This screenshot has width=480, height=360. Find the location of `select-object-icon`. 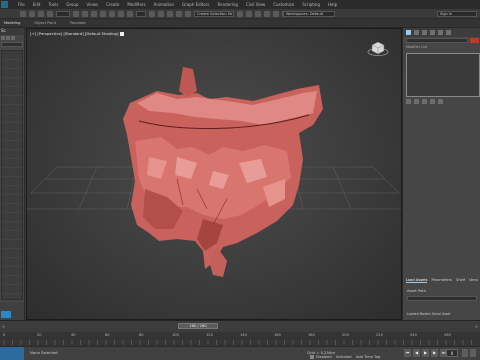

select-object-icon is located at coordinates (76, 13).